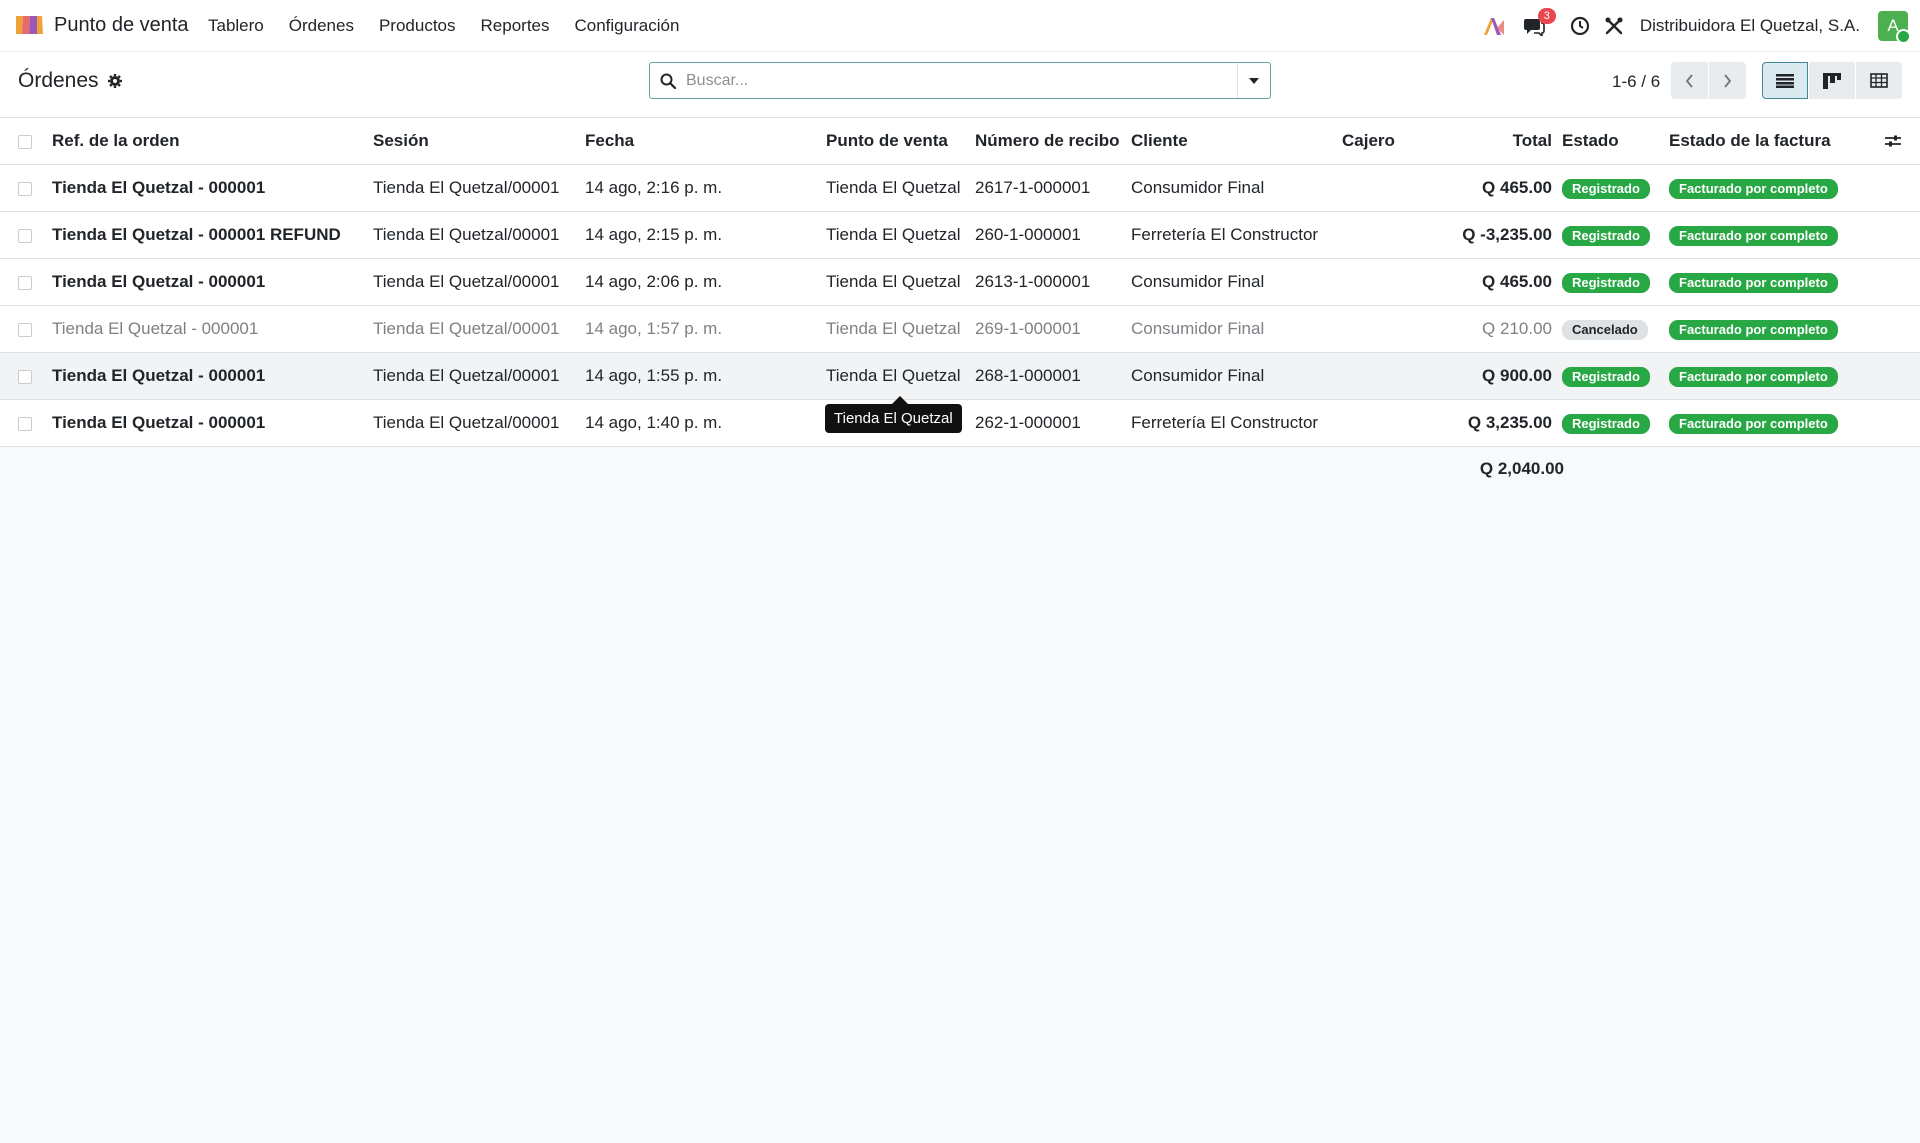  Describe the element at coordinates (469, 141) in the screenshot. I see `col-header-session: Sesión` at that location.